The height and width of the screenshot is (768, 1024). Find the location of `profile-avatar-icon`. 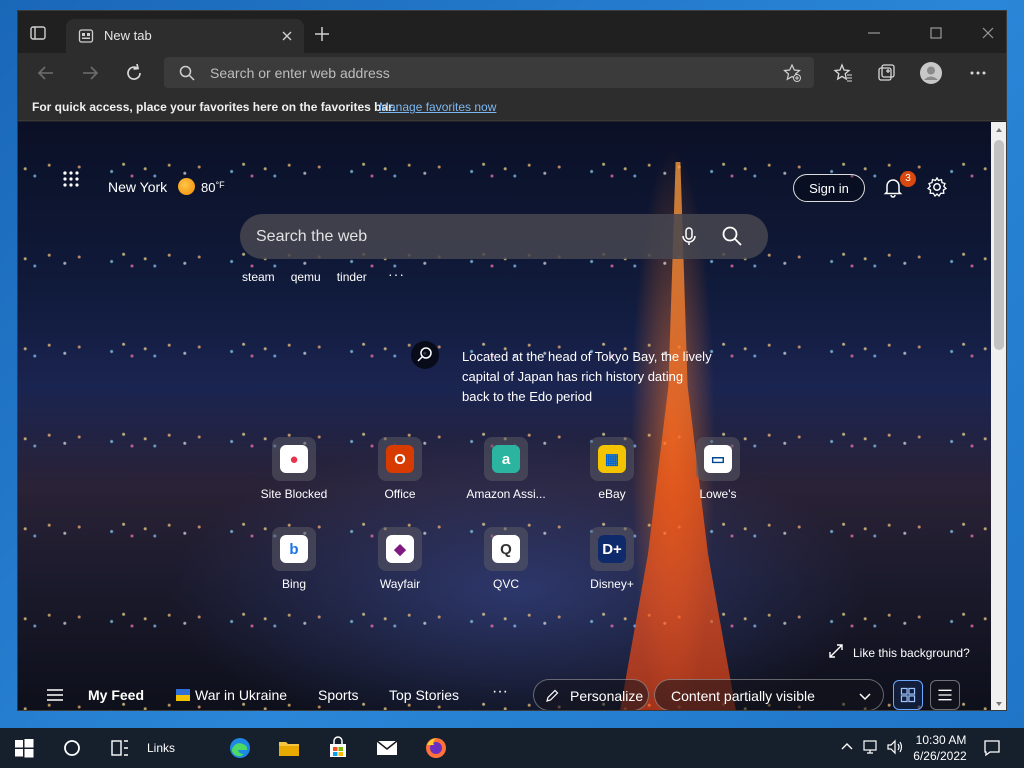

profile-avatar-icon is located at coordinates (931, 73).